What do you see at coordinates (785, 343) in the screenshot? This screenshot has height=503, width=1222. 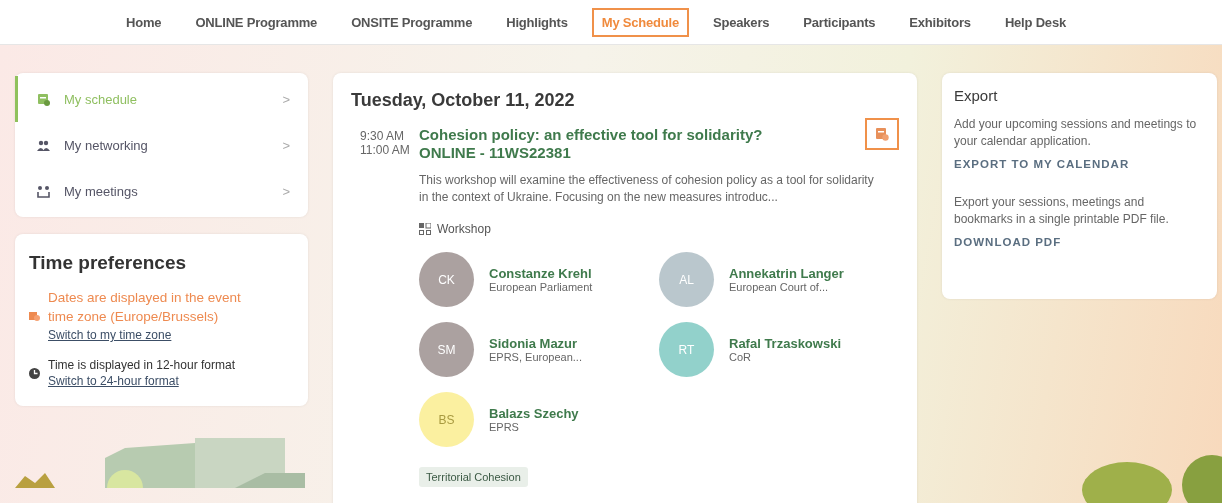 I see `speaker-name: Rafal Trzaskowski` at bounding box center [785, 343].